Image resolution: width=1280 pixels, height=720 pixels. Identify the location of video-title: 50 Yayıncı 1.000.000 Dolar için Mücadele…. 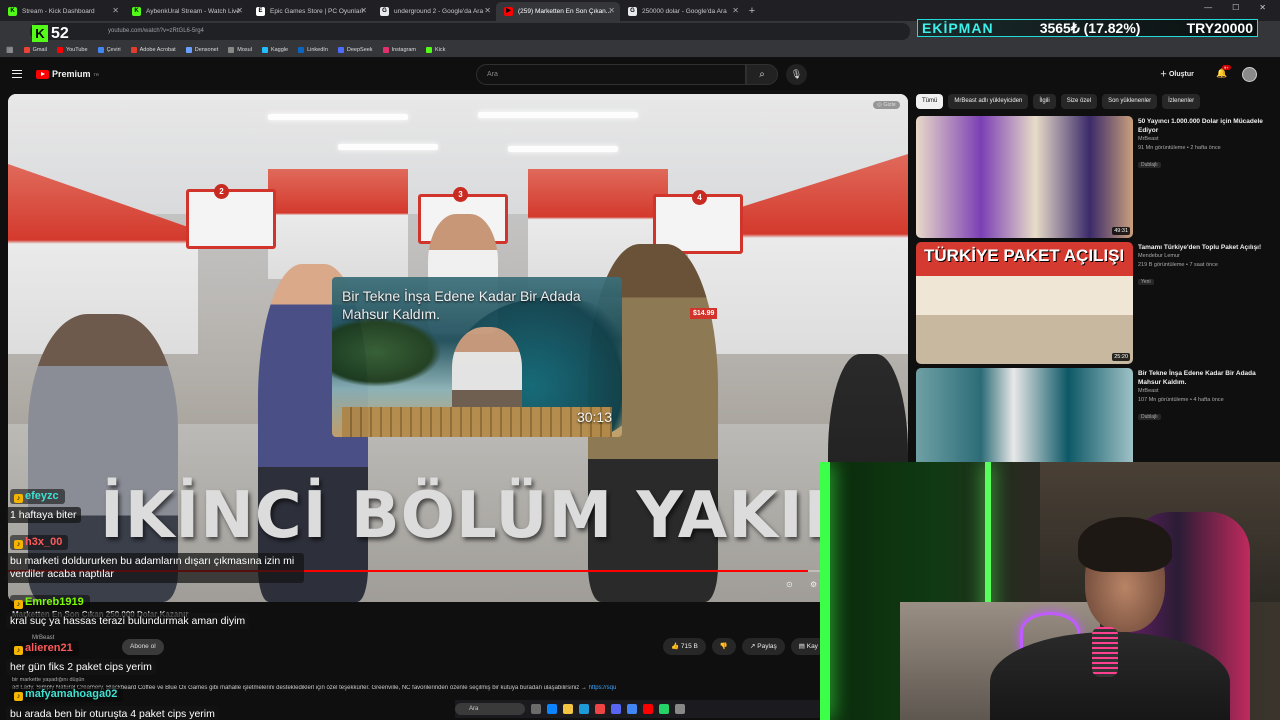
(1208, 126).